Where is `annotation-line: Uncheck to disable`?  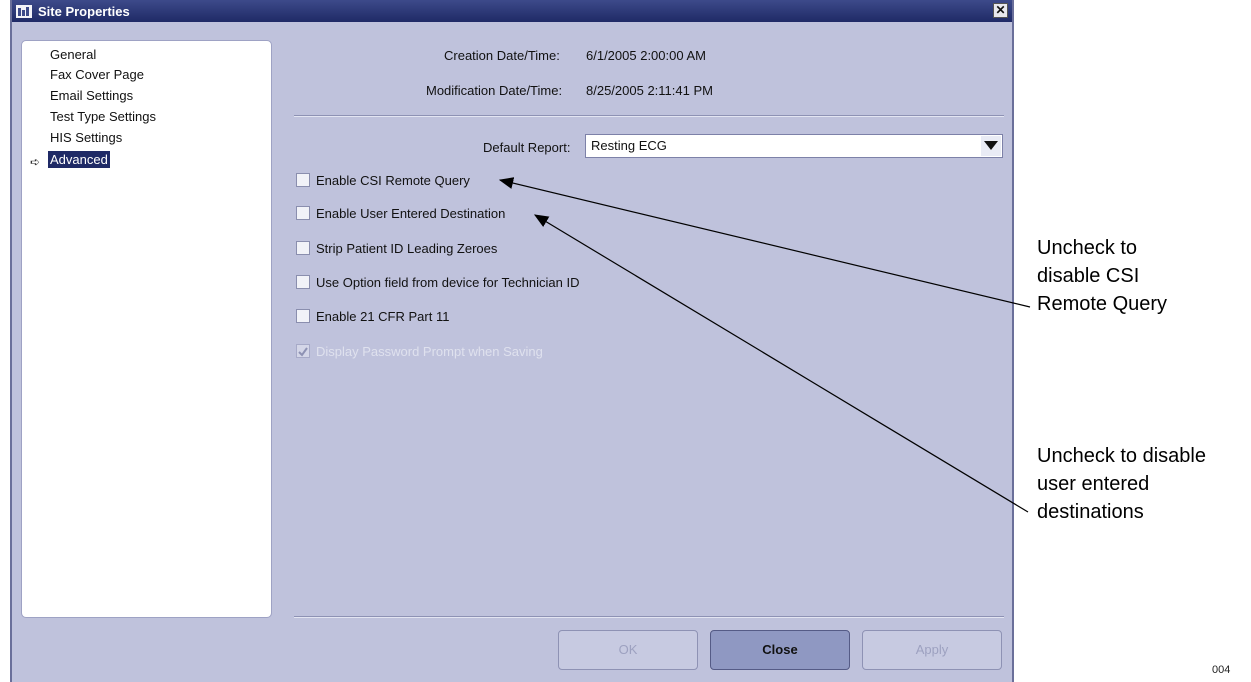 annotation-line: Uncheck to disable is located at coordinates (1121, 456).